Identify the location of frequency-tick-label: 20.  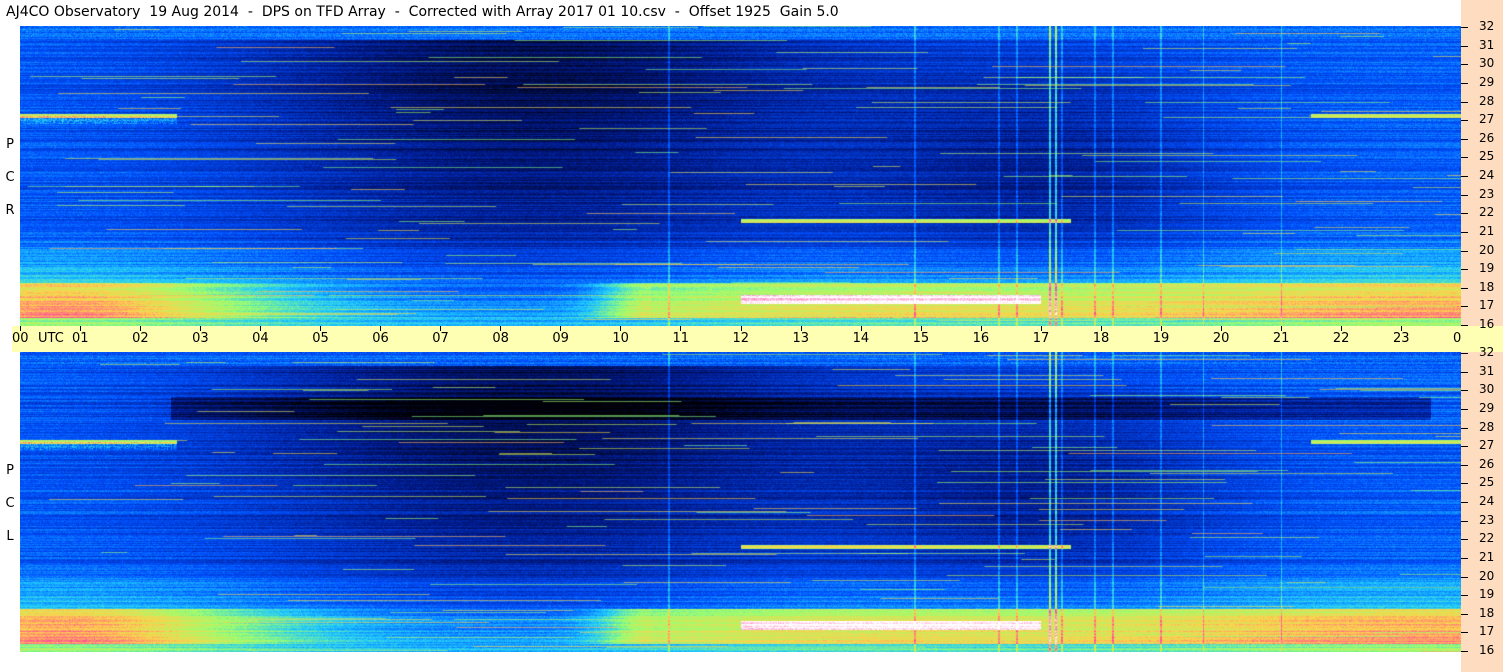
(1487, 575).